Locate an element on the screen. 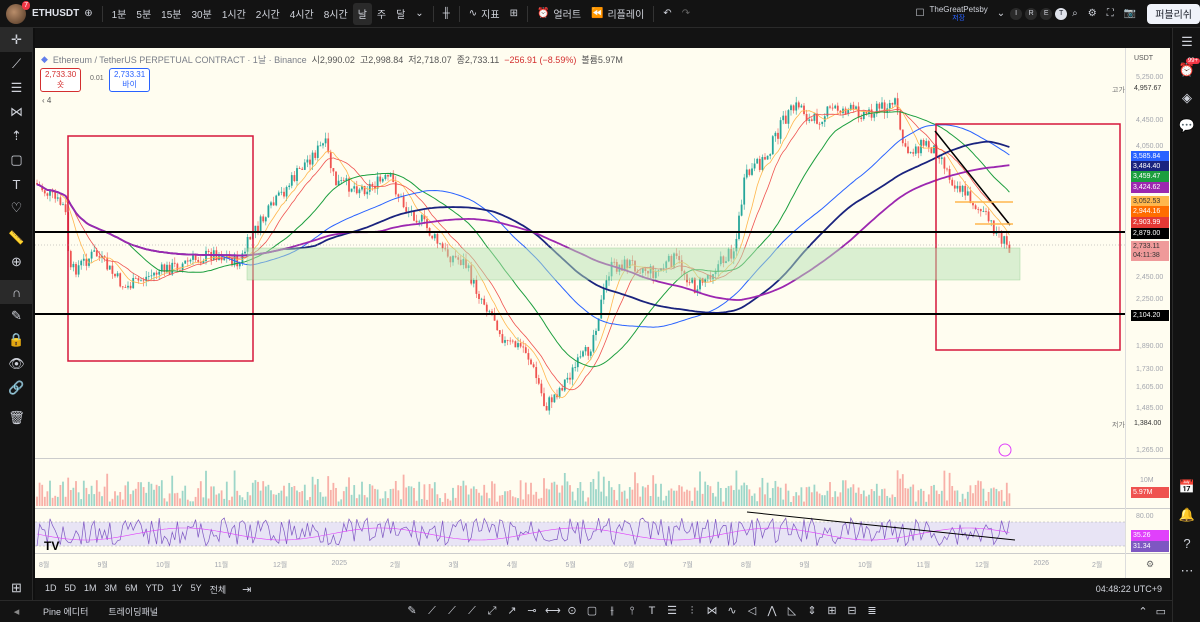  tab-pine-editor: Pine 에디터 is located at coordinates (65, 611).